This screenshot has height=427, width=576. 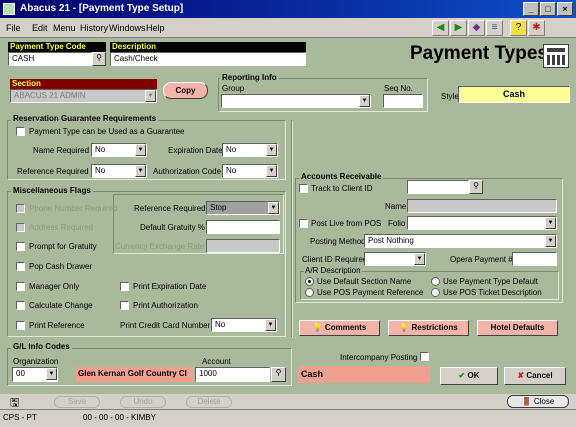 I want to click on menu-edit: Edit, so click(x=40, y=28).